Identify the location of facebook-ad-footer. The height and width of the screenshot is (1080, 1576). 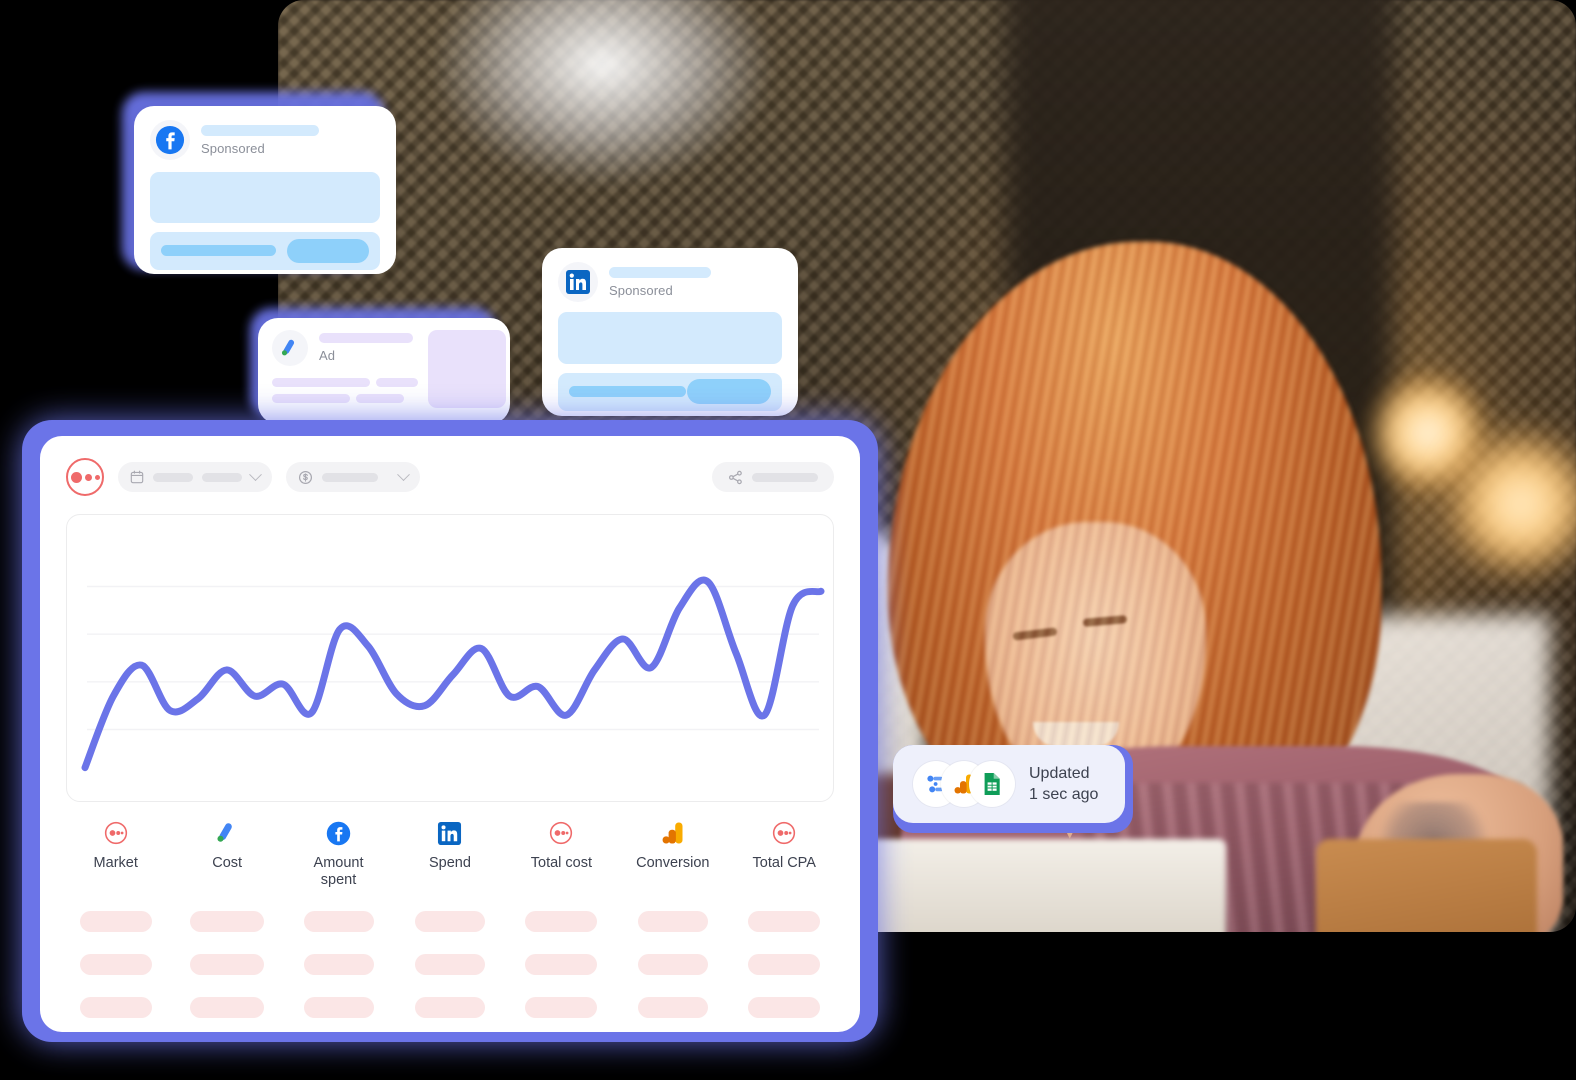
(265, 251).